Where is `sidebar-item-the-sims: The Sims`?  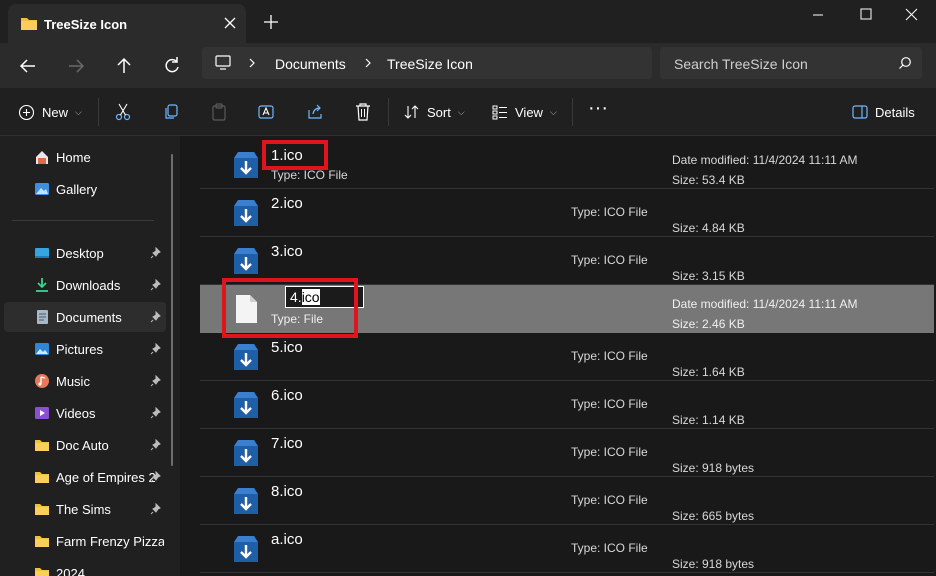 sidebar-item-the-sims: The Sims is located at coordinates (85, 509).